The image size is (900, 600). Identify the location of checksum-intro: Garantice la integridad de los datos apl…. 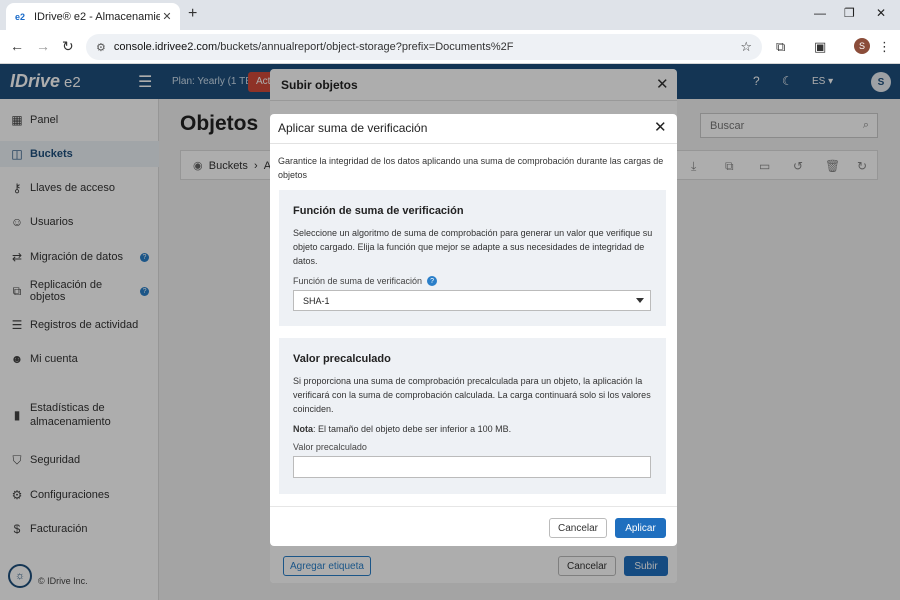
(471, 168).